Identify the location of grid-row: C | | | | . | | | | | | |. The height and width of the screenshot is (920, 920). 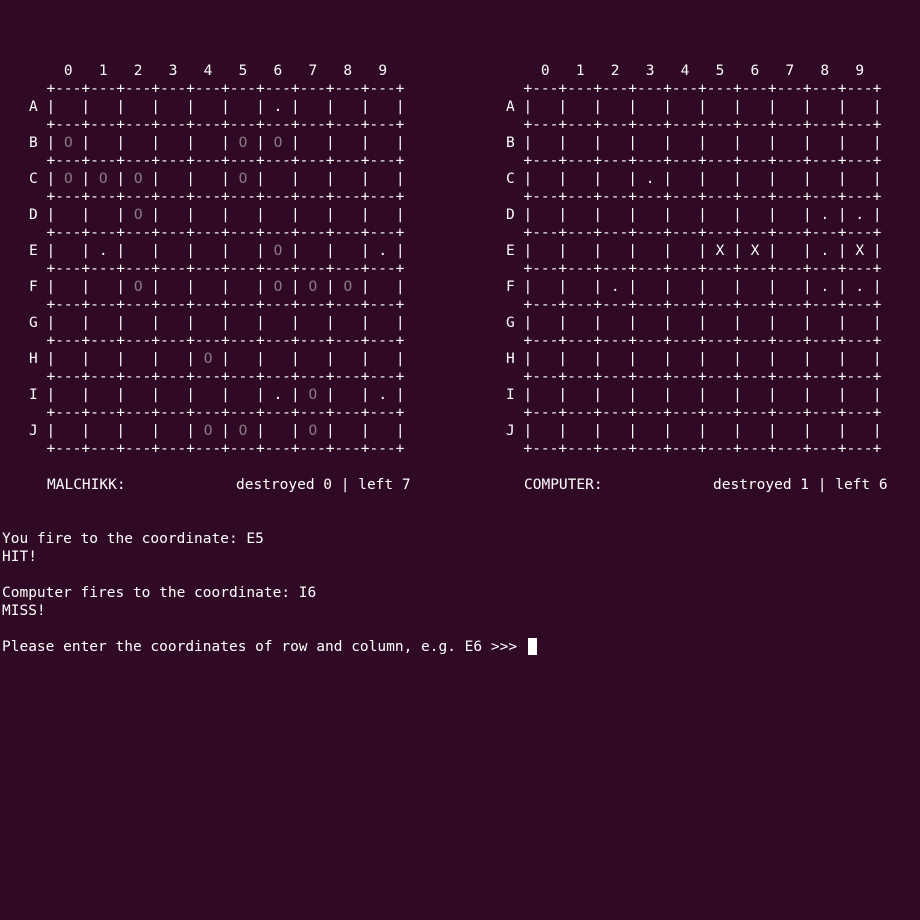
(694, 179).